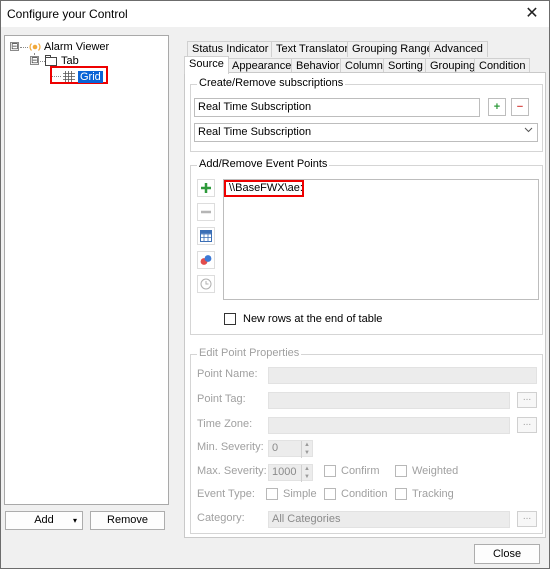 Image resolution: width=550 pixels, height=569 pixels. Describe the element at coordinates (272, 494) in the screenshot. I see `simple-checkbox` at that location.